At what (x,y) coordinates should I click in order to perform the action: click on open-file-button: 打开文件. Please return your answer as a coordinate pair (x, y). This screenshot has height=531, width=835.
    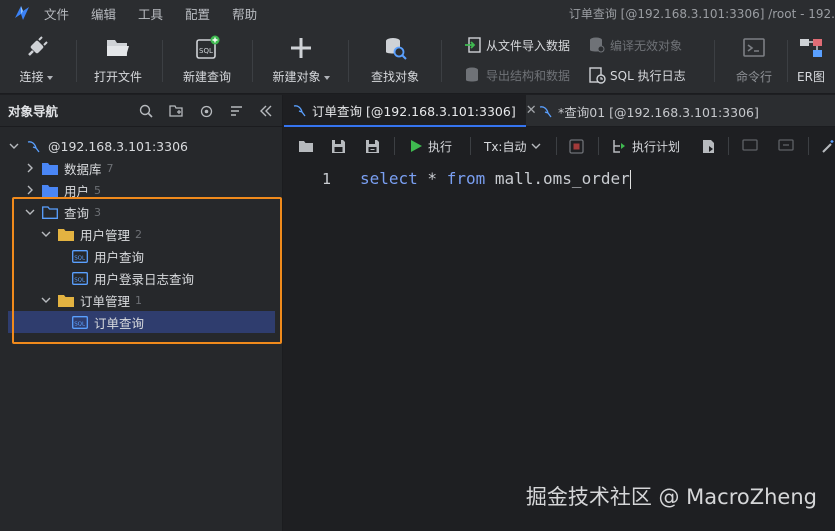
    Looking at the image, I should click on (118, 59).